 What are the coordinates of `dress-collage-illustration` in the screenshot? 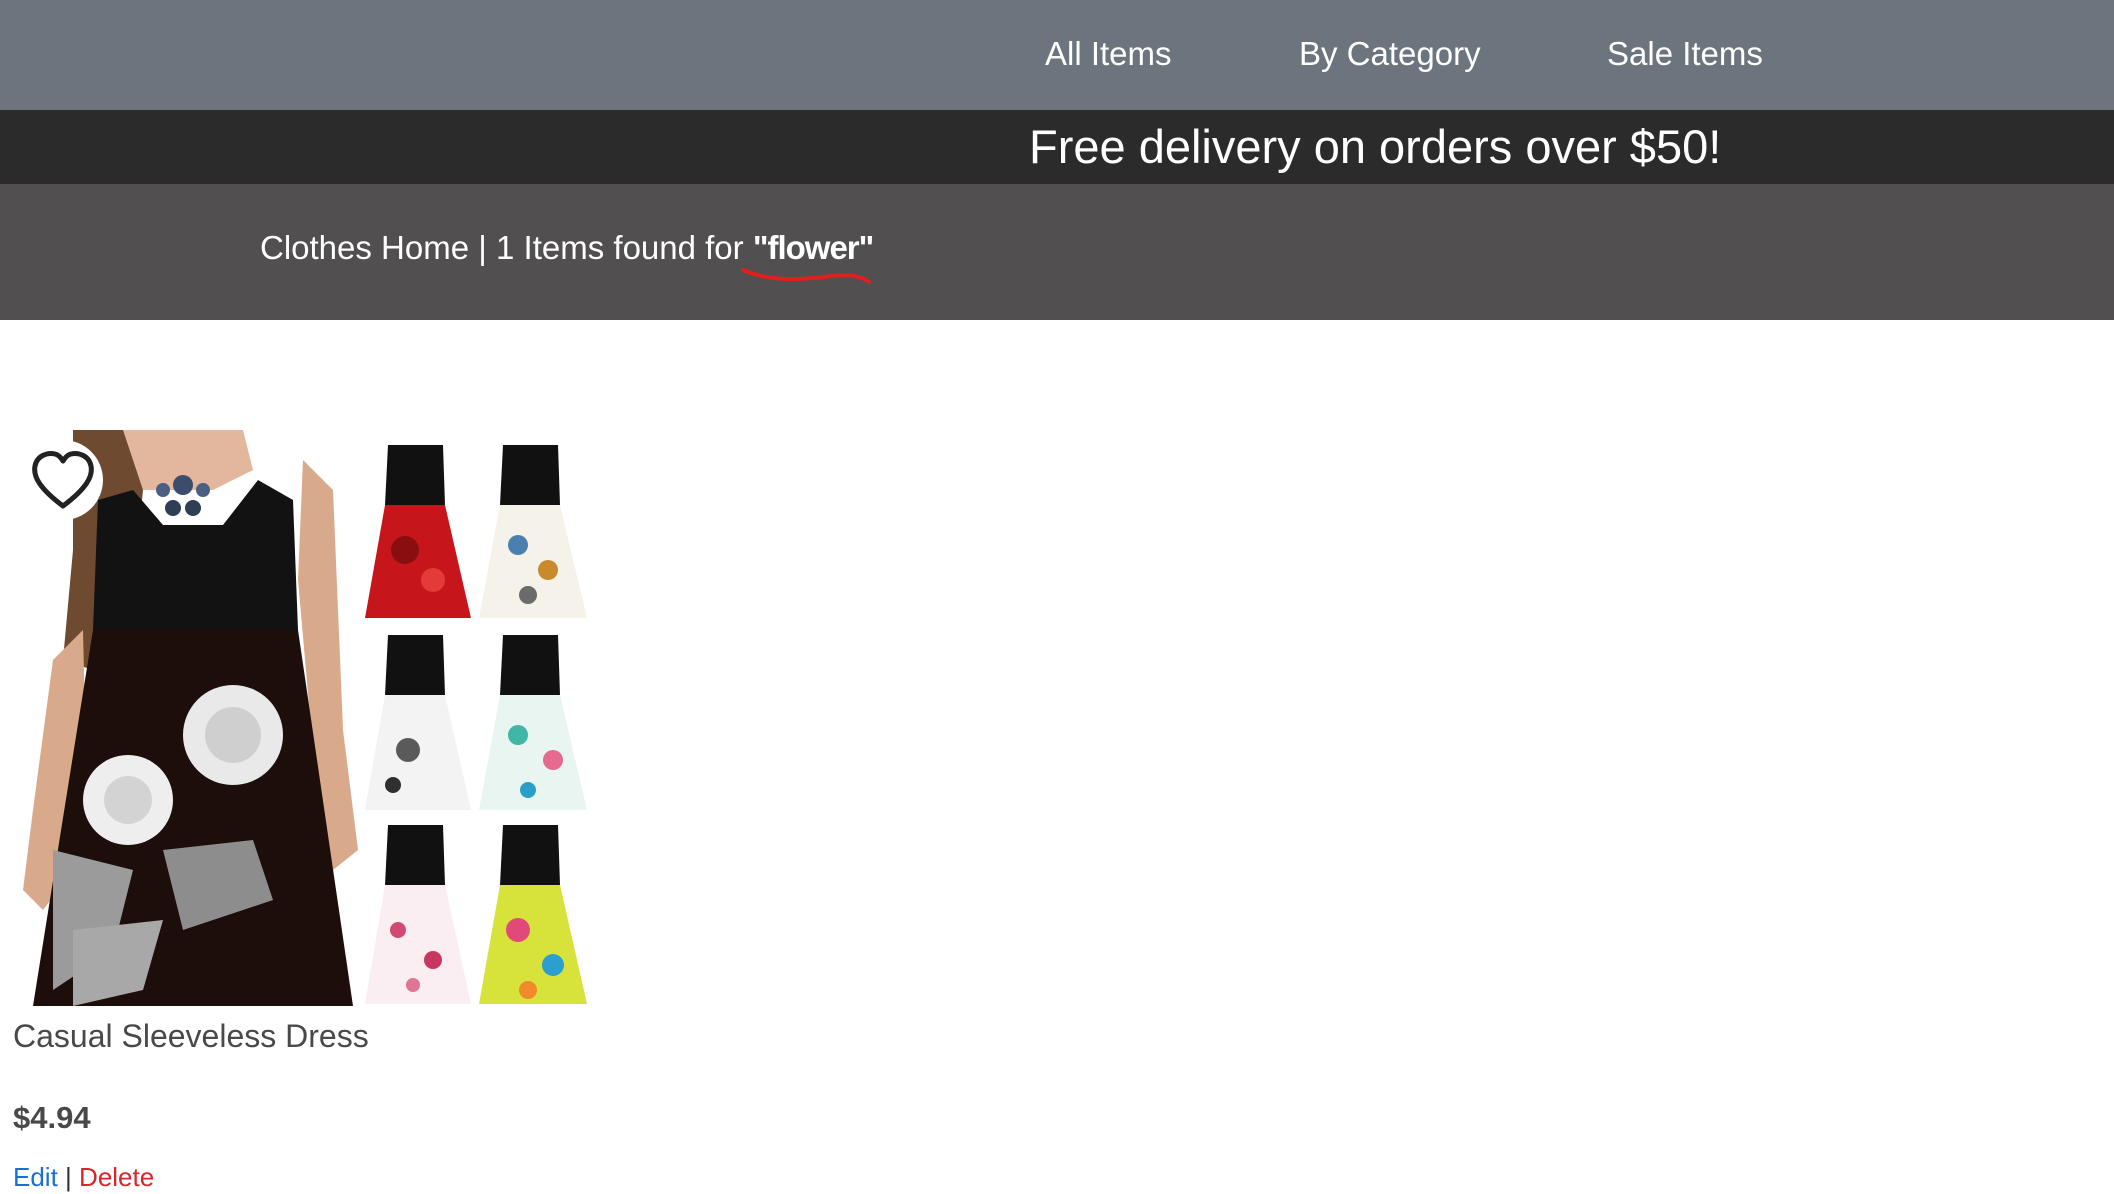 It's located at (301, 718).